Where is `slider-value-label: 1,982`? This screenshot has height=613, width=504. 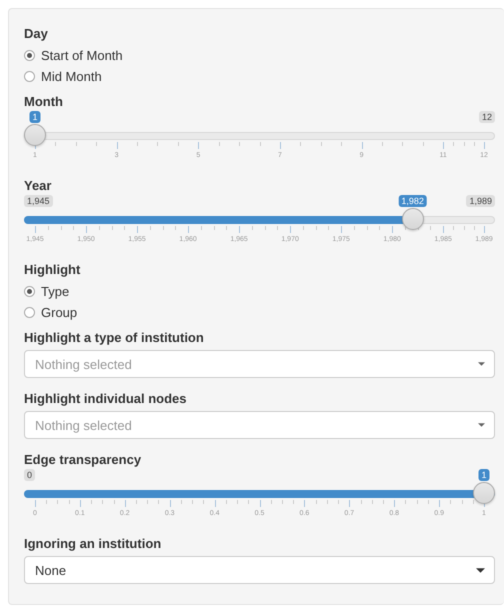 slider-value-label: 1,982 is located at coordinates (412, 201).